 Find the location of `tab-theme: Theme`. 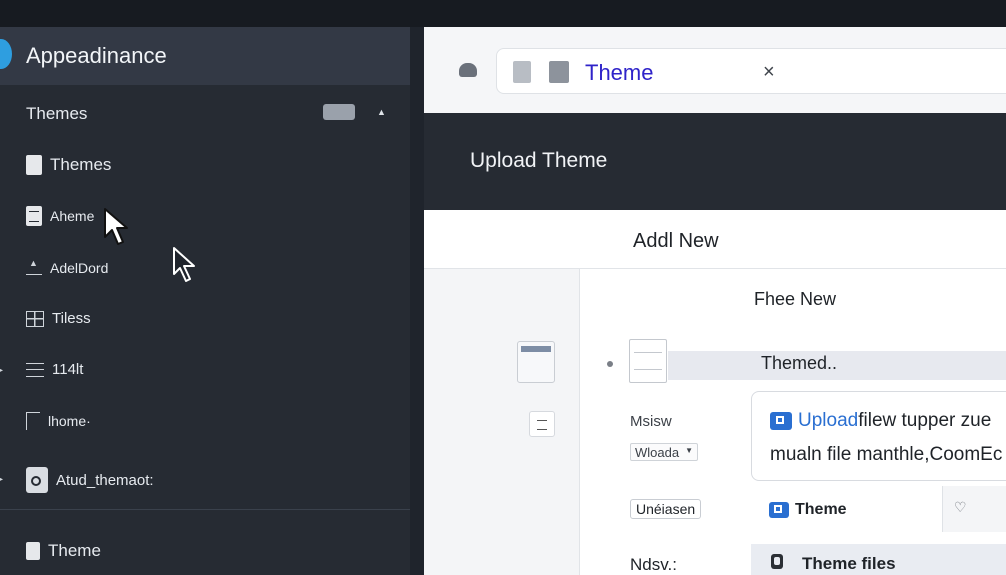

tab-theme: Theme is located at coordinates (619, 73).